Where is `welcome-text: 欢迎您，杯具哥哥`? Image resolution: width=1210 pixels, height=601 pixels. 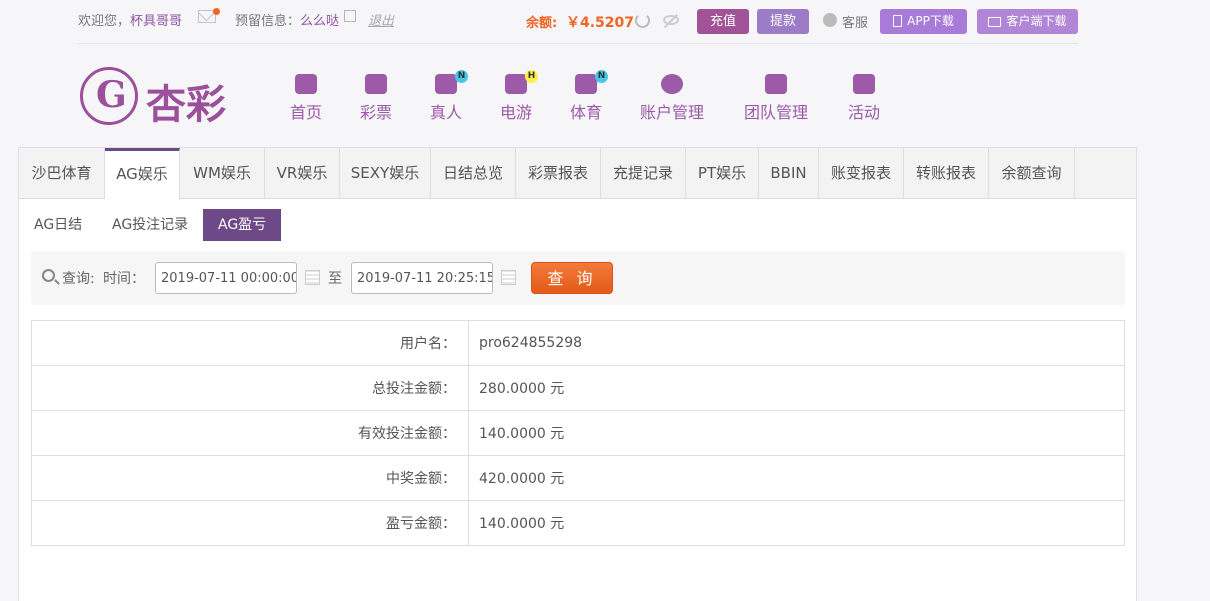 welcome-text: 欢迎您，杯具哥哥 is located at coordinates (130, 21).